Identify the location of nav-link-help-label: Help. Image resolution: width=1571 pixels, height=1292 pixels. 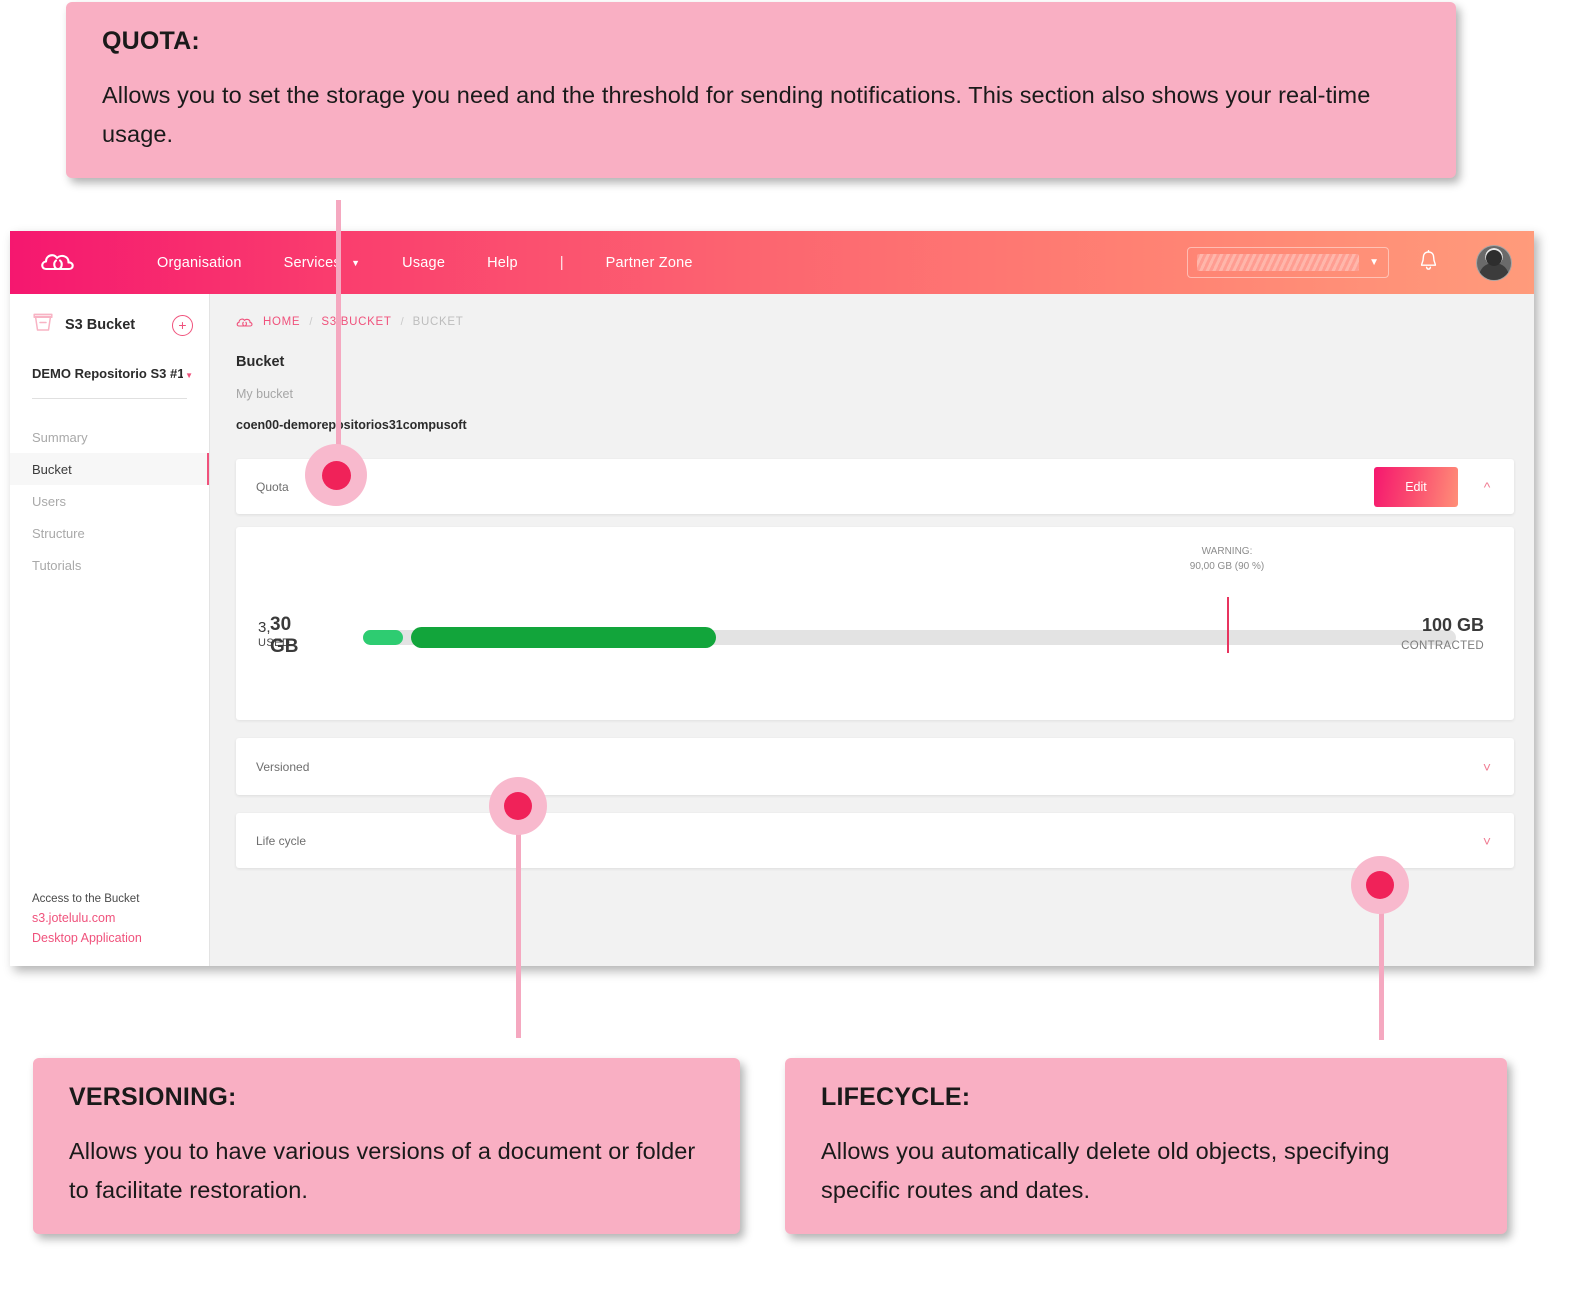
(502, 262).